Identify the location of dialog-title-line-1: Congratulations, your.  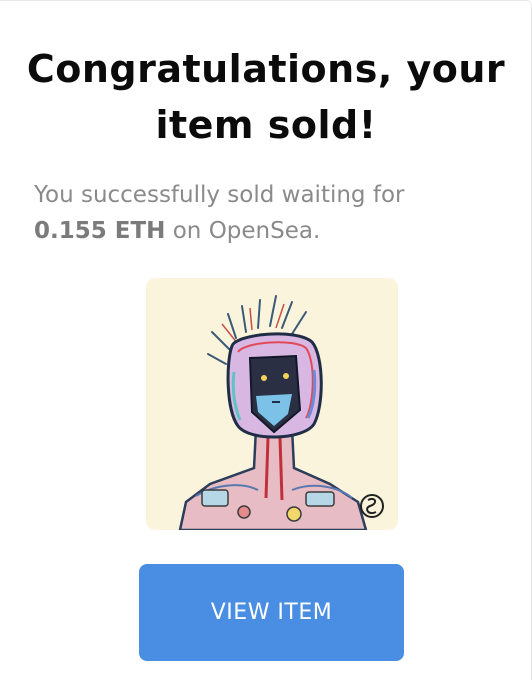
(266, 69).